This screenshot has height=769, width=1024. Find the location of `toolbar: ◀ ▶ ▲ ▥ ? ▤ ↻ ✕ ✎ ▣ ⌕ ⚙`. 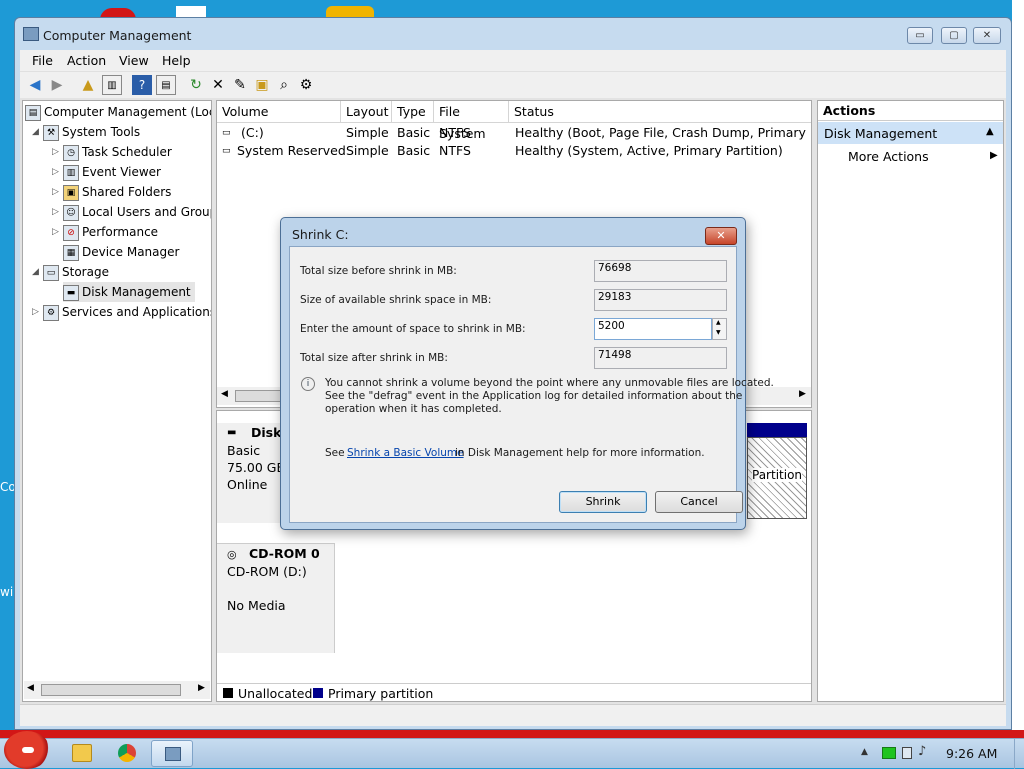

toolbar: ◀ ▶ ▲ ▥ ? ▤ ↻ ✕ ✎ ▣ ⌕ ⚙ is located at coordinates (513, 84).